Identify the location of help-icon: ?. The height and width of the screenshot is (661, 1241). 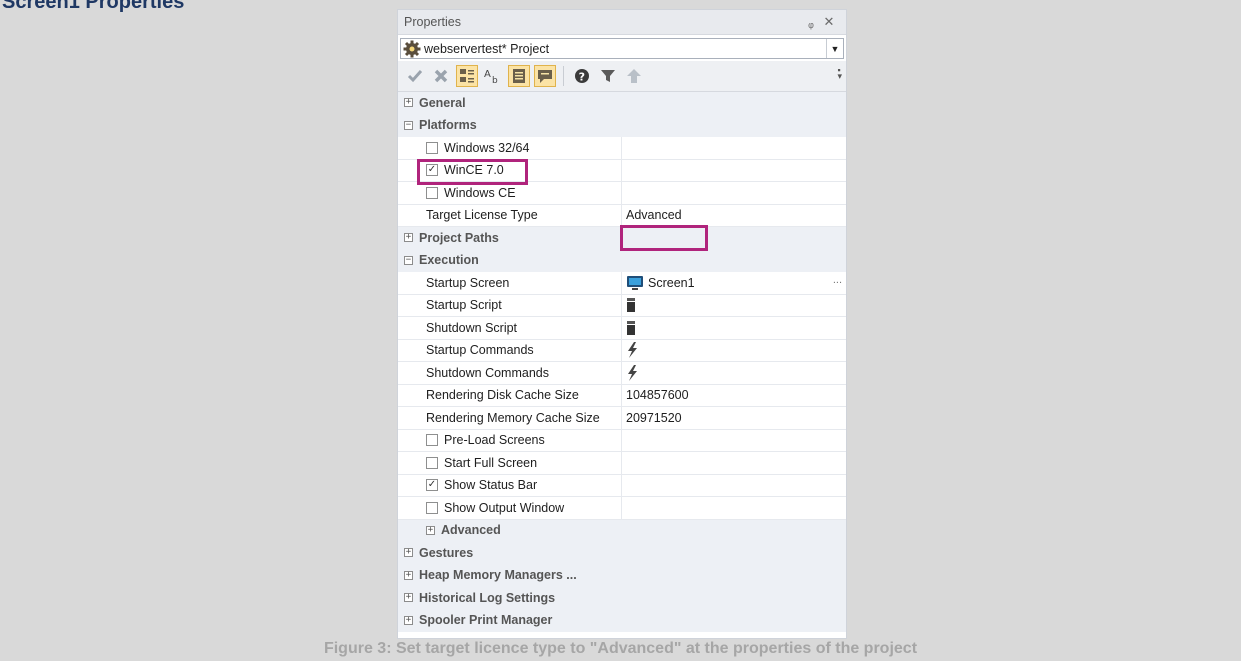
(582, 76).